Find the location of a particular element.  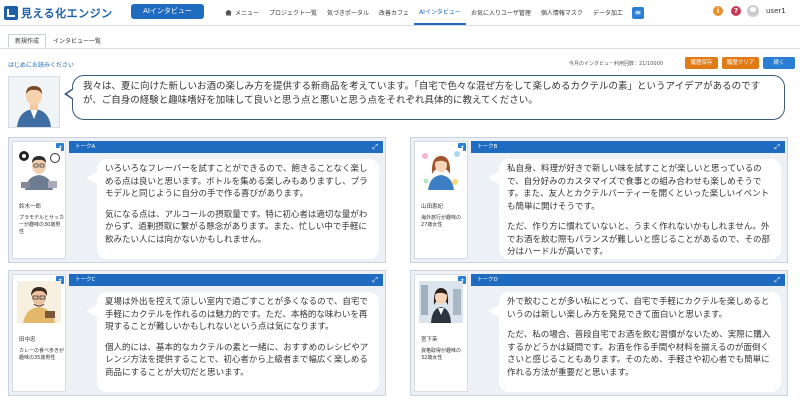

save-history-button: 履歴保存 is located at coordinates (701, 63).